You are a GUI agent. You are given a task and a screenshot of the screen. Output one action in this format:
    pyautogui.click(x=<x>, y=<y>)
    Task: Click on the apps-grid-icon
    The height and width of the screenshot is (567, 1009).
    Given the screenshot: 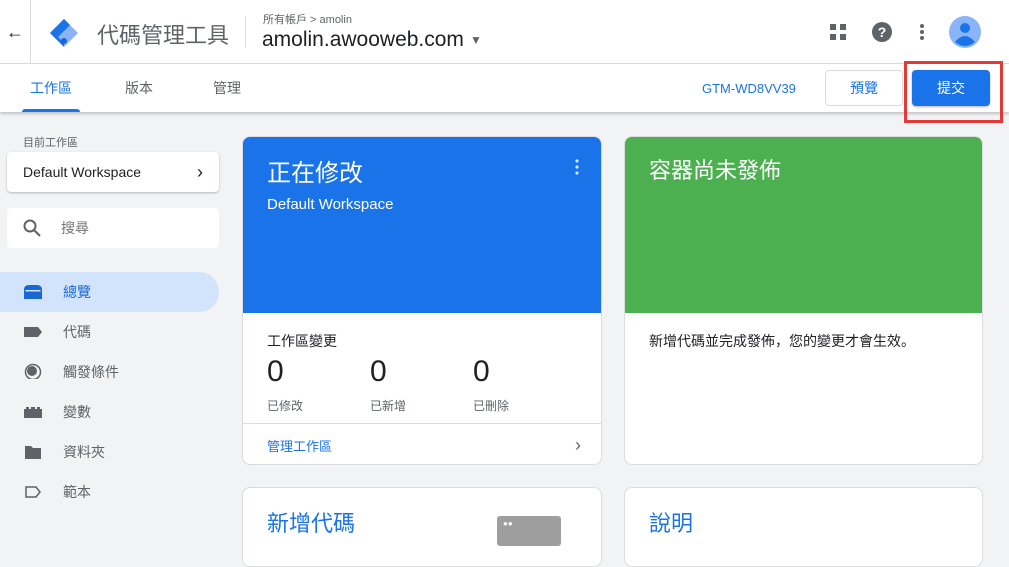 What is the action you would take?
    pyautogui.click(x=838, y=32)
    